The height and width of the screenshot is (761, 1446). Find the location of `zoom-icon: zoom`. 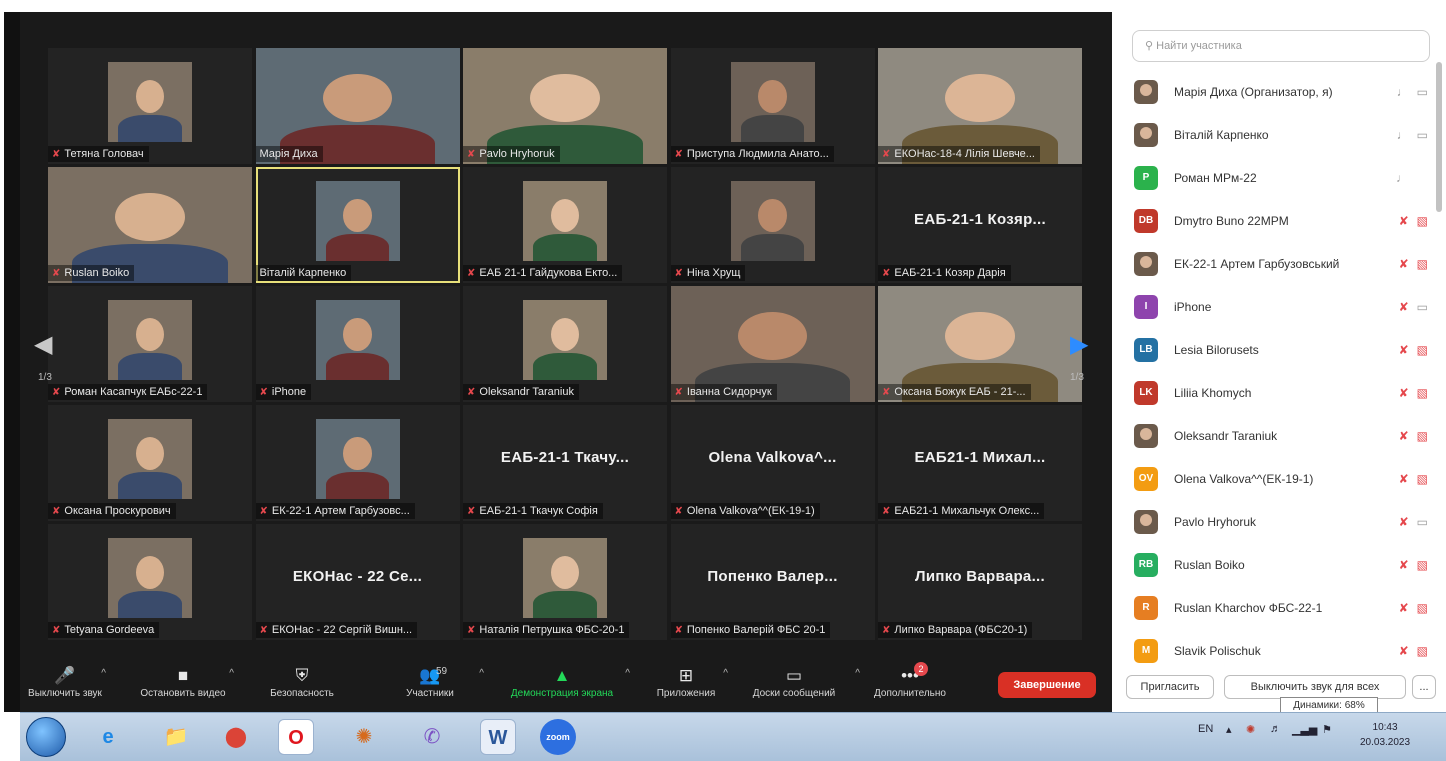

zoom-icon: zoom is located at coordinates (558, 737).